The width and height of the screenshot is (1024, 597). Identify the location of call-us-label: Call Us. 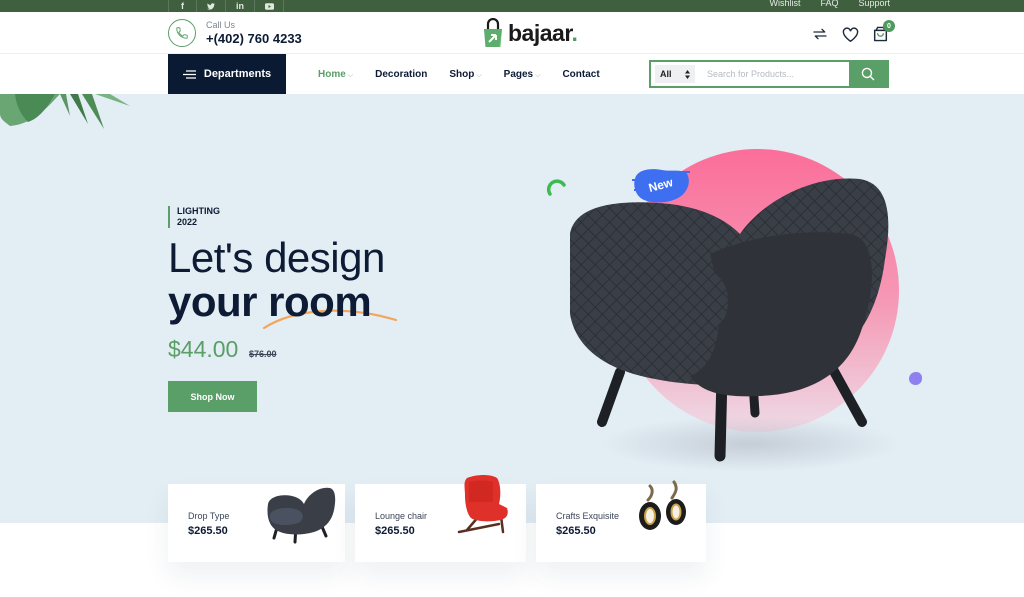
(221, 25).